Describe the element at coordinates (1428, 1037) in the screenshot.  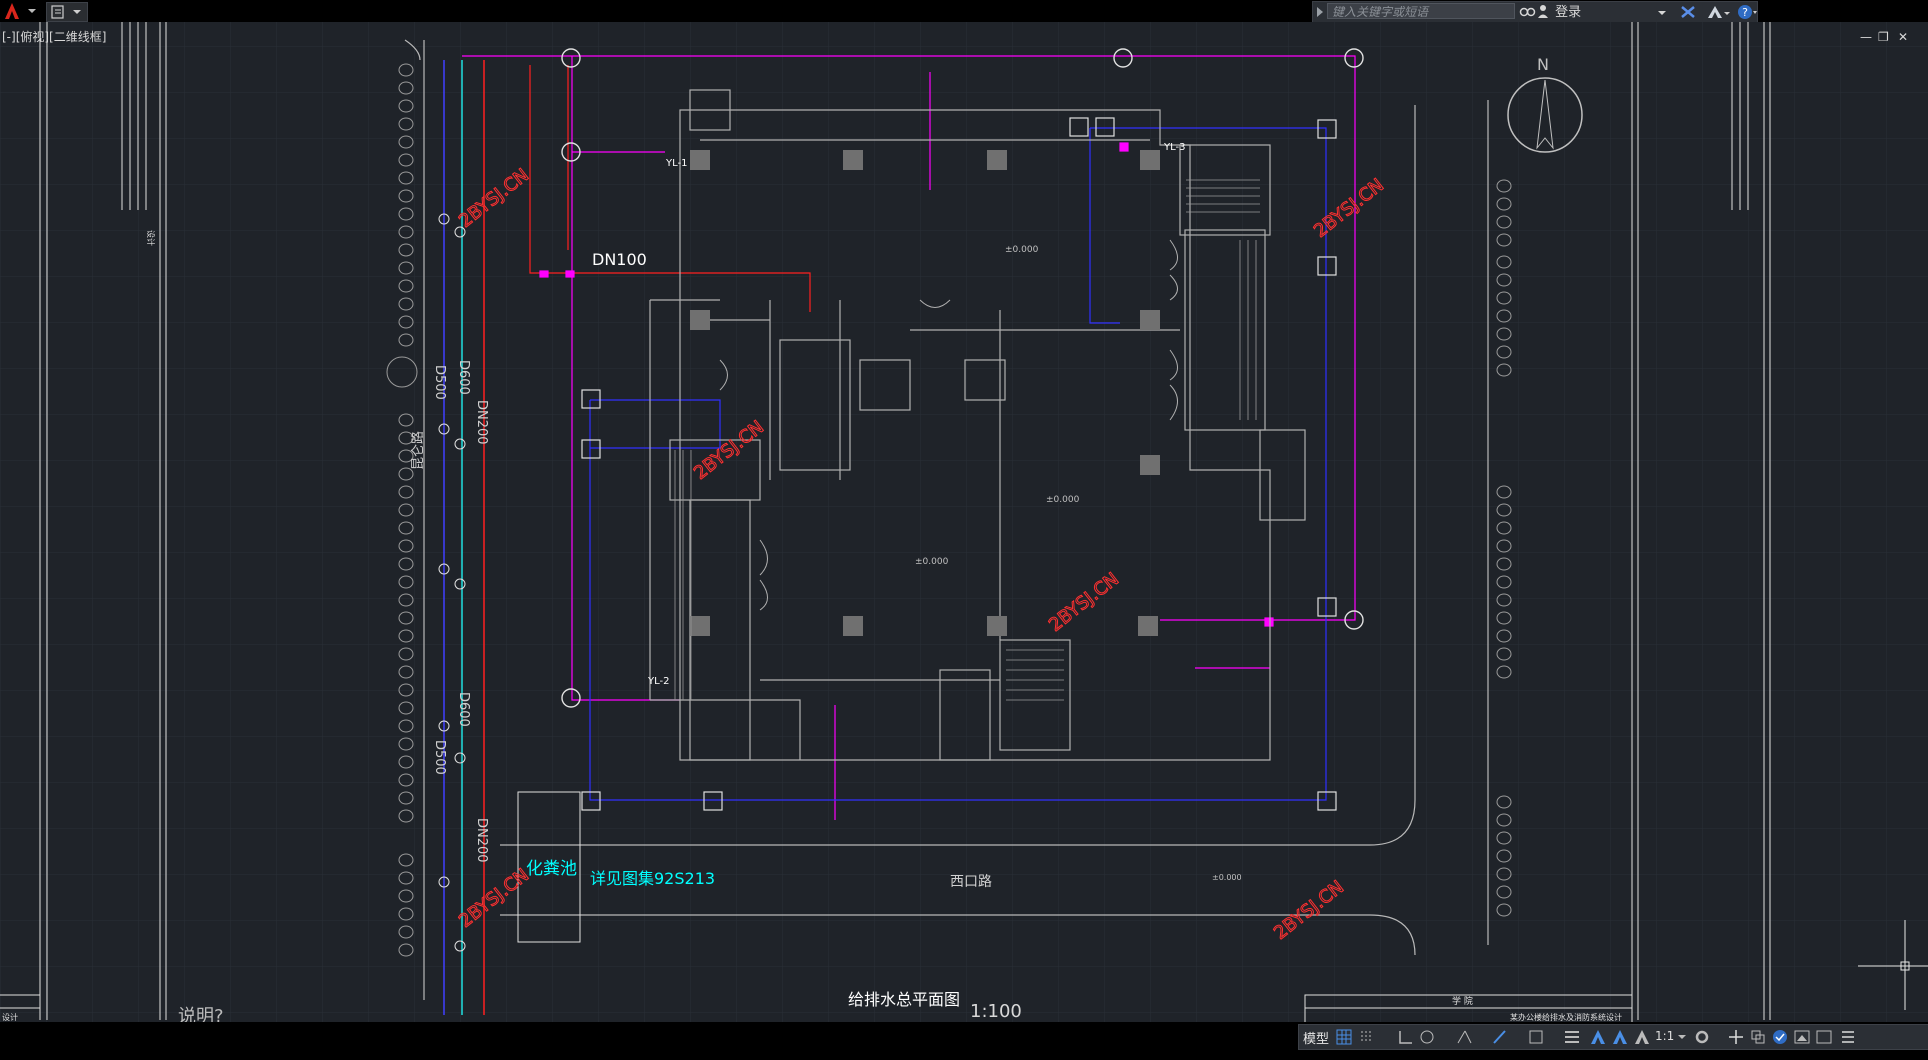
I see `polar-tracking-icon` at that location.